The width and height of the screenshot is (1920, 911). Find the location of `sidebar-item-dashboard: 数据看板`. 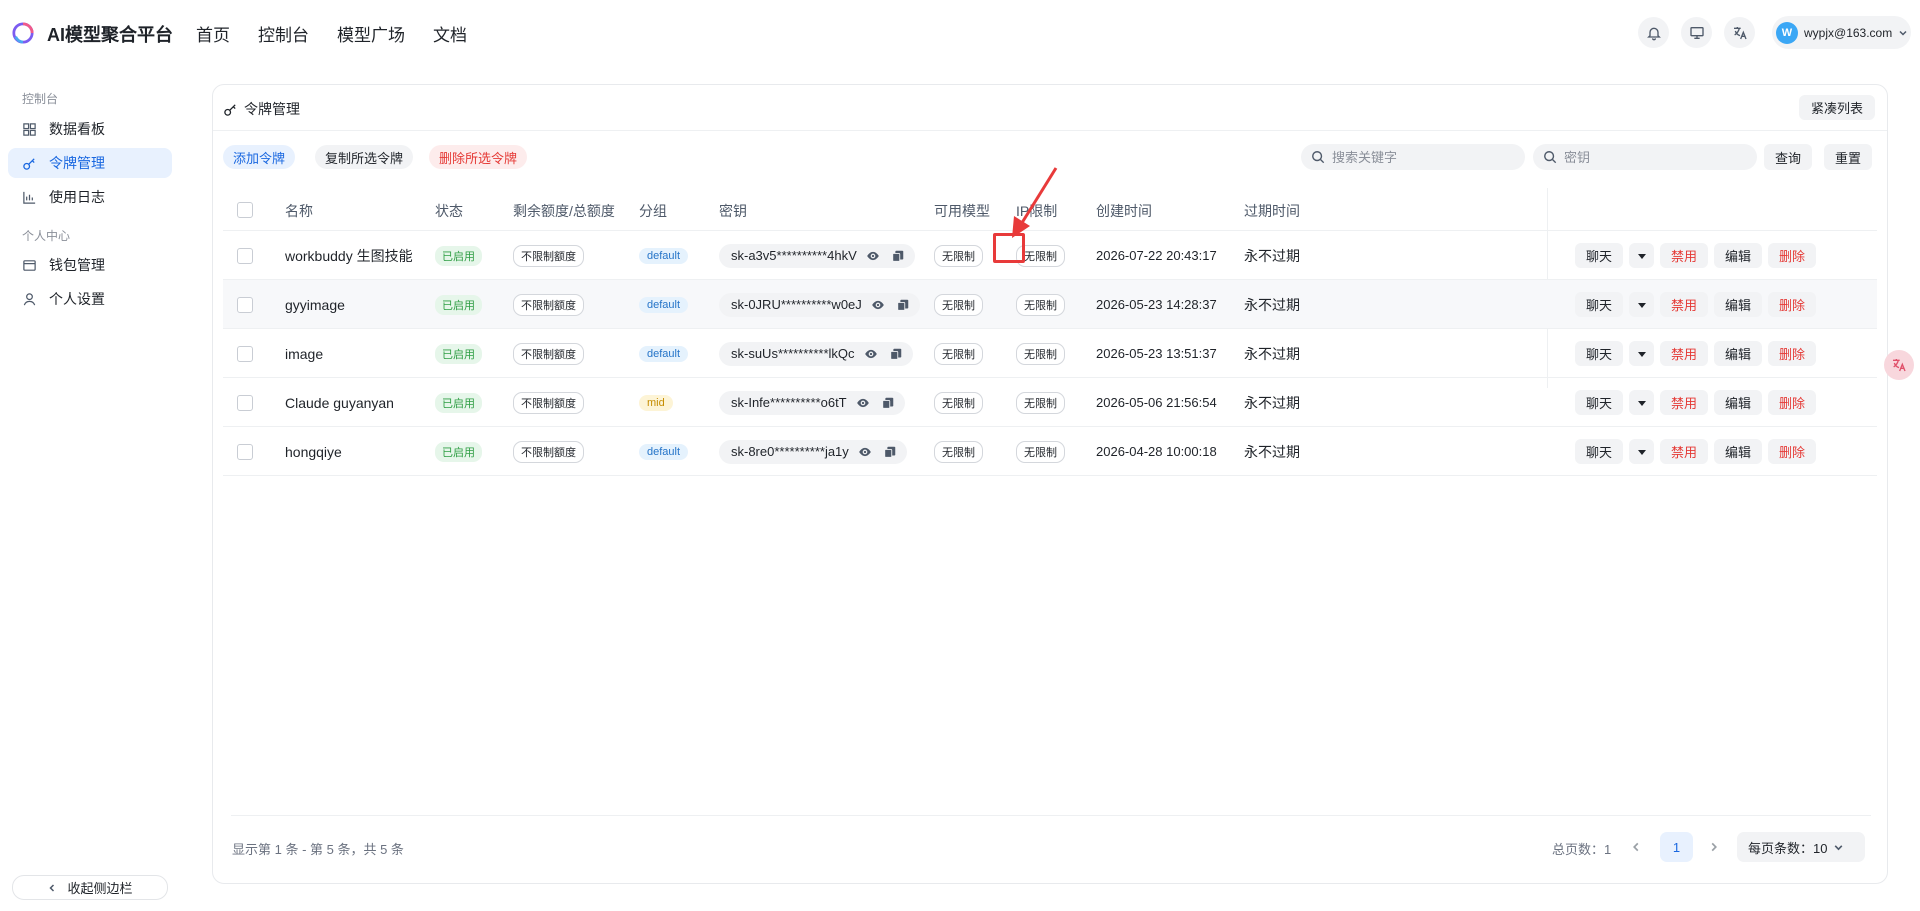

sidebar-item-dashboard: 数据看板 is located at coordinates (90, 129).